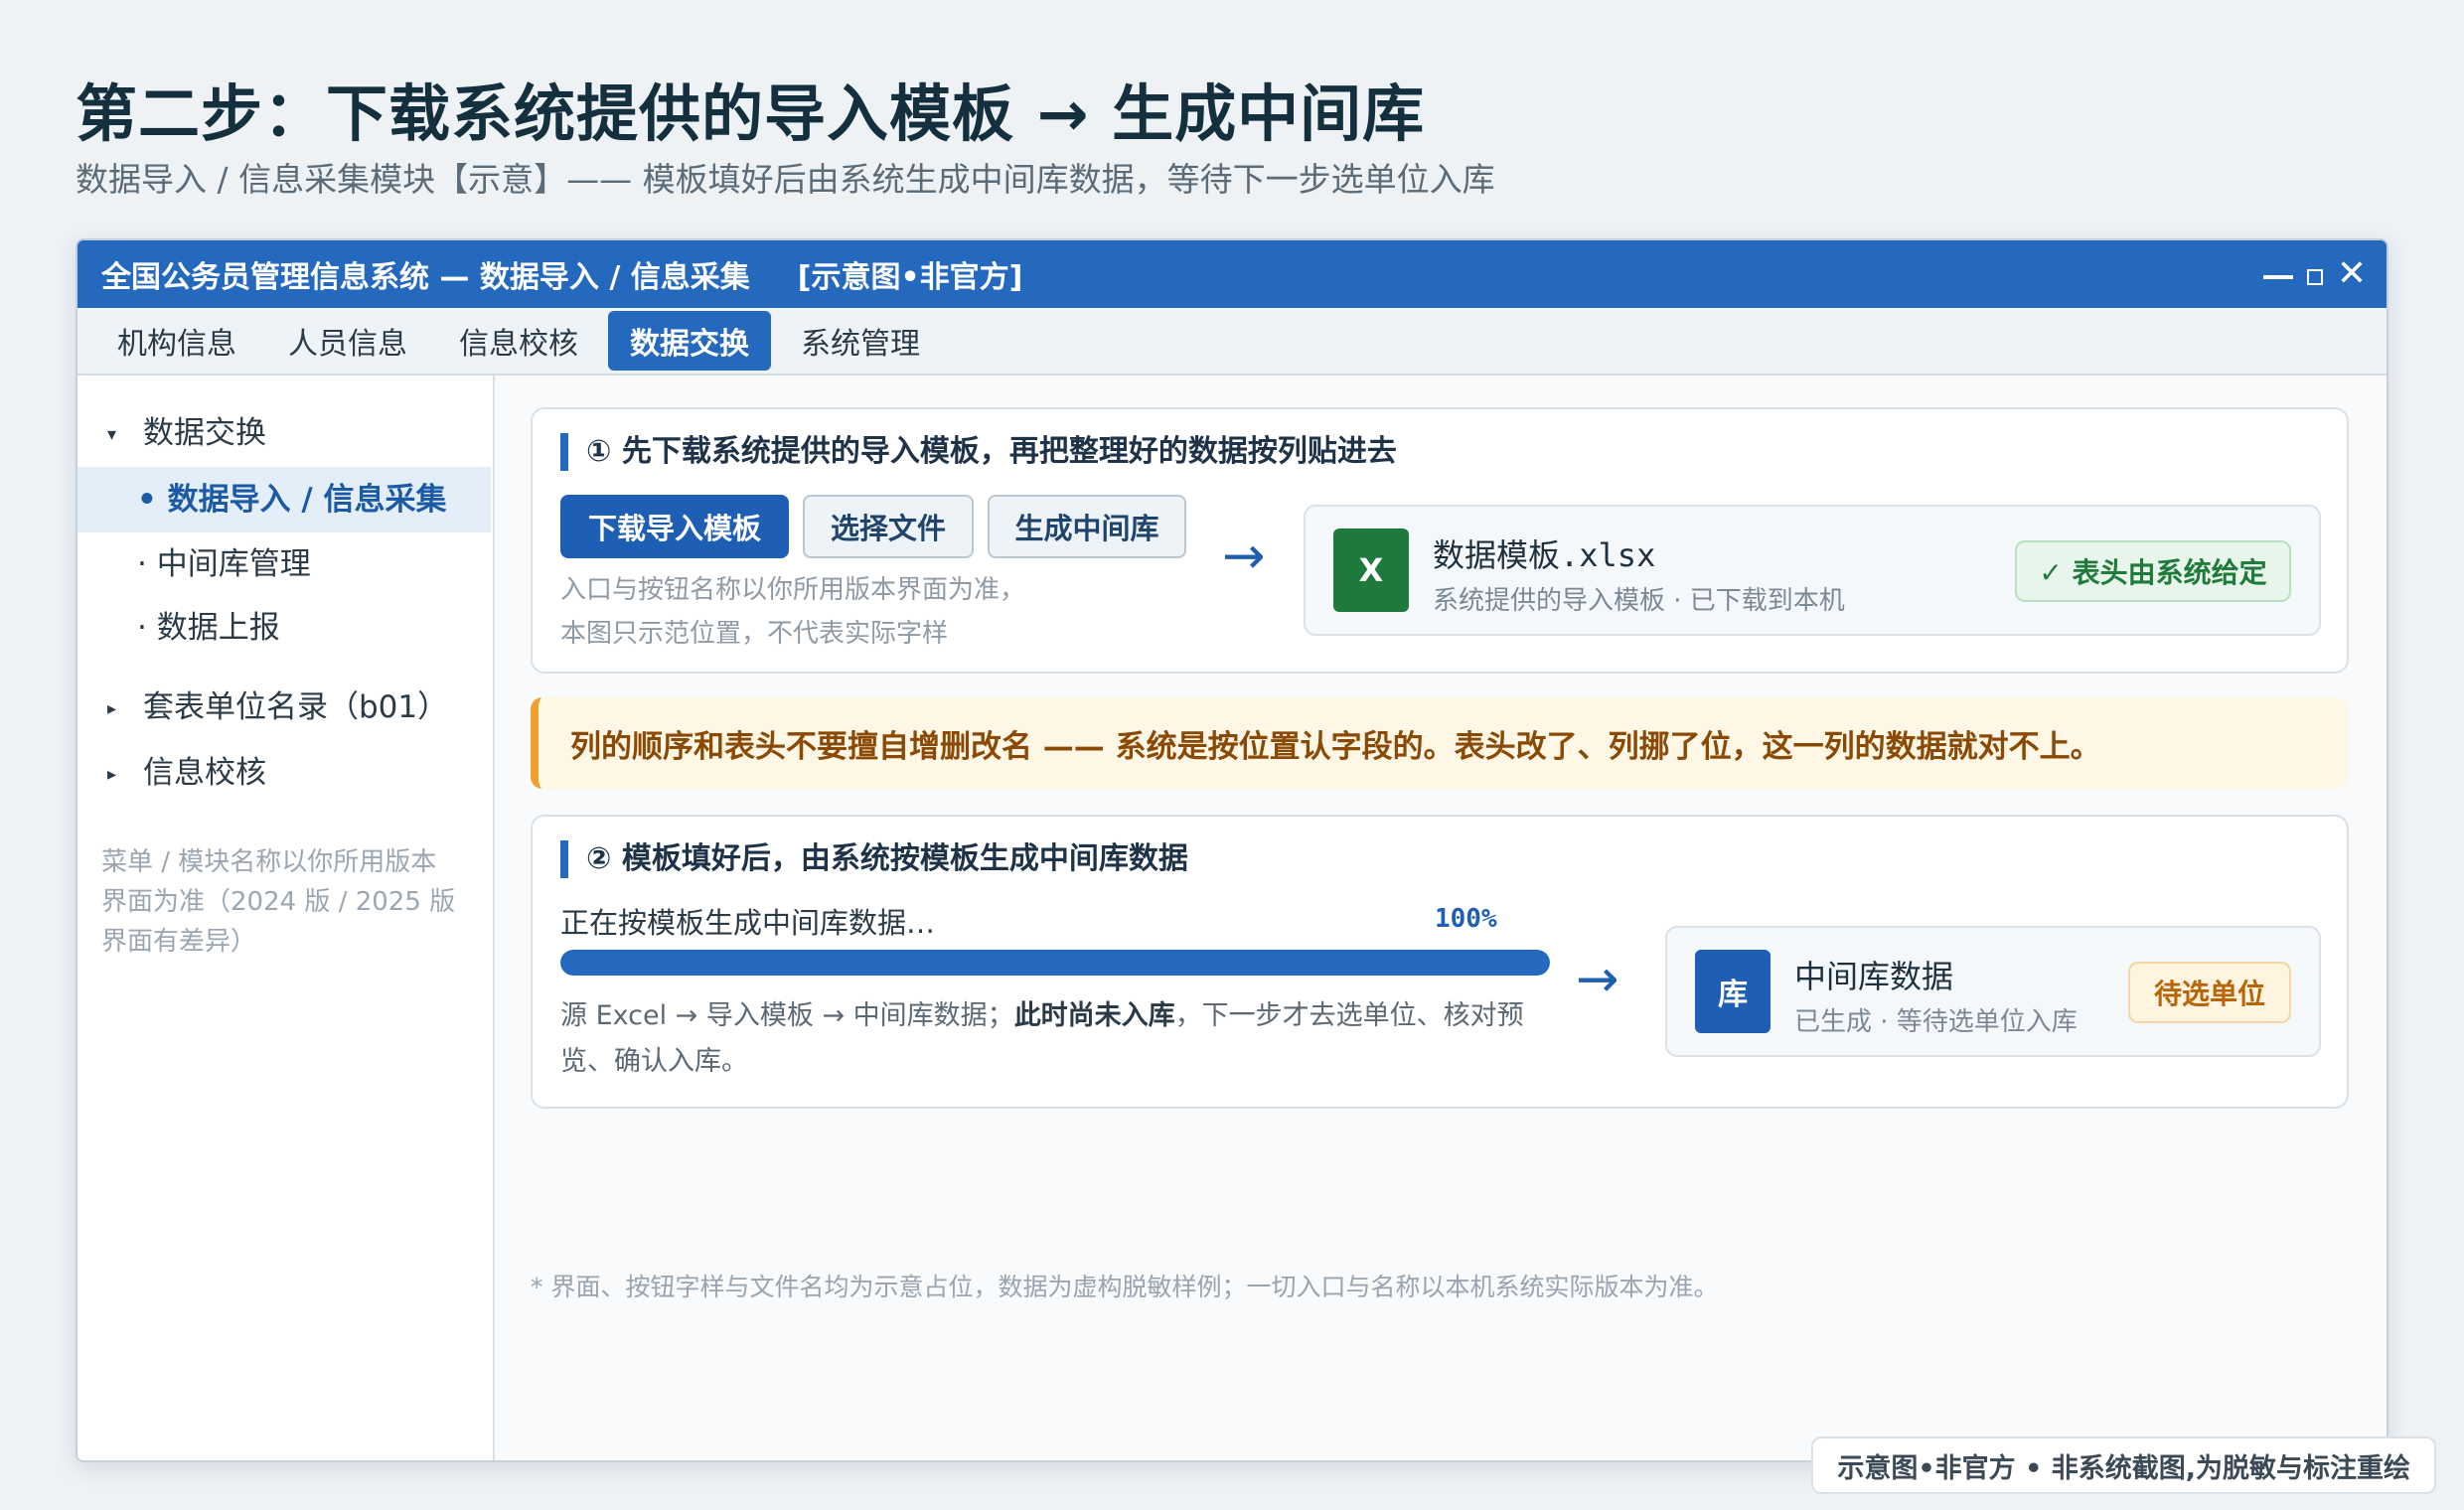 This screenshot has height=1510, width=2464. Describe the element at coordinates (689, 341) in the screenshot. I see `tab-data-exchange: 数据交换` at that location.